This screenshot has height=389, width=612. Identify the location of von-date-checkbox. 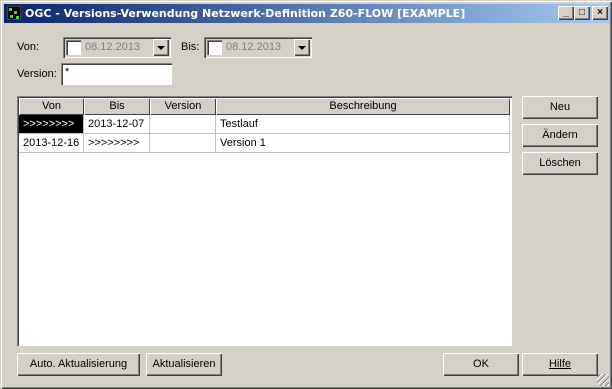
(73, 47).